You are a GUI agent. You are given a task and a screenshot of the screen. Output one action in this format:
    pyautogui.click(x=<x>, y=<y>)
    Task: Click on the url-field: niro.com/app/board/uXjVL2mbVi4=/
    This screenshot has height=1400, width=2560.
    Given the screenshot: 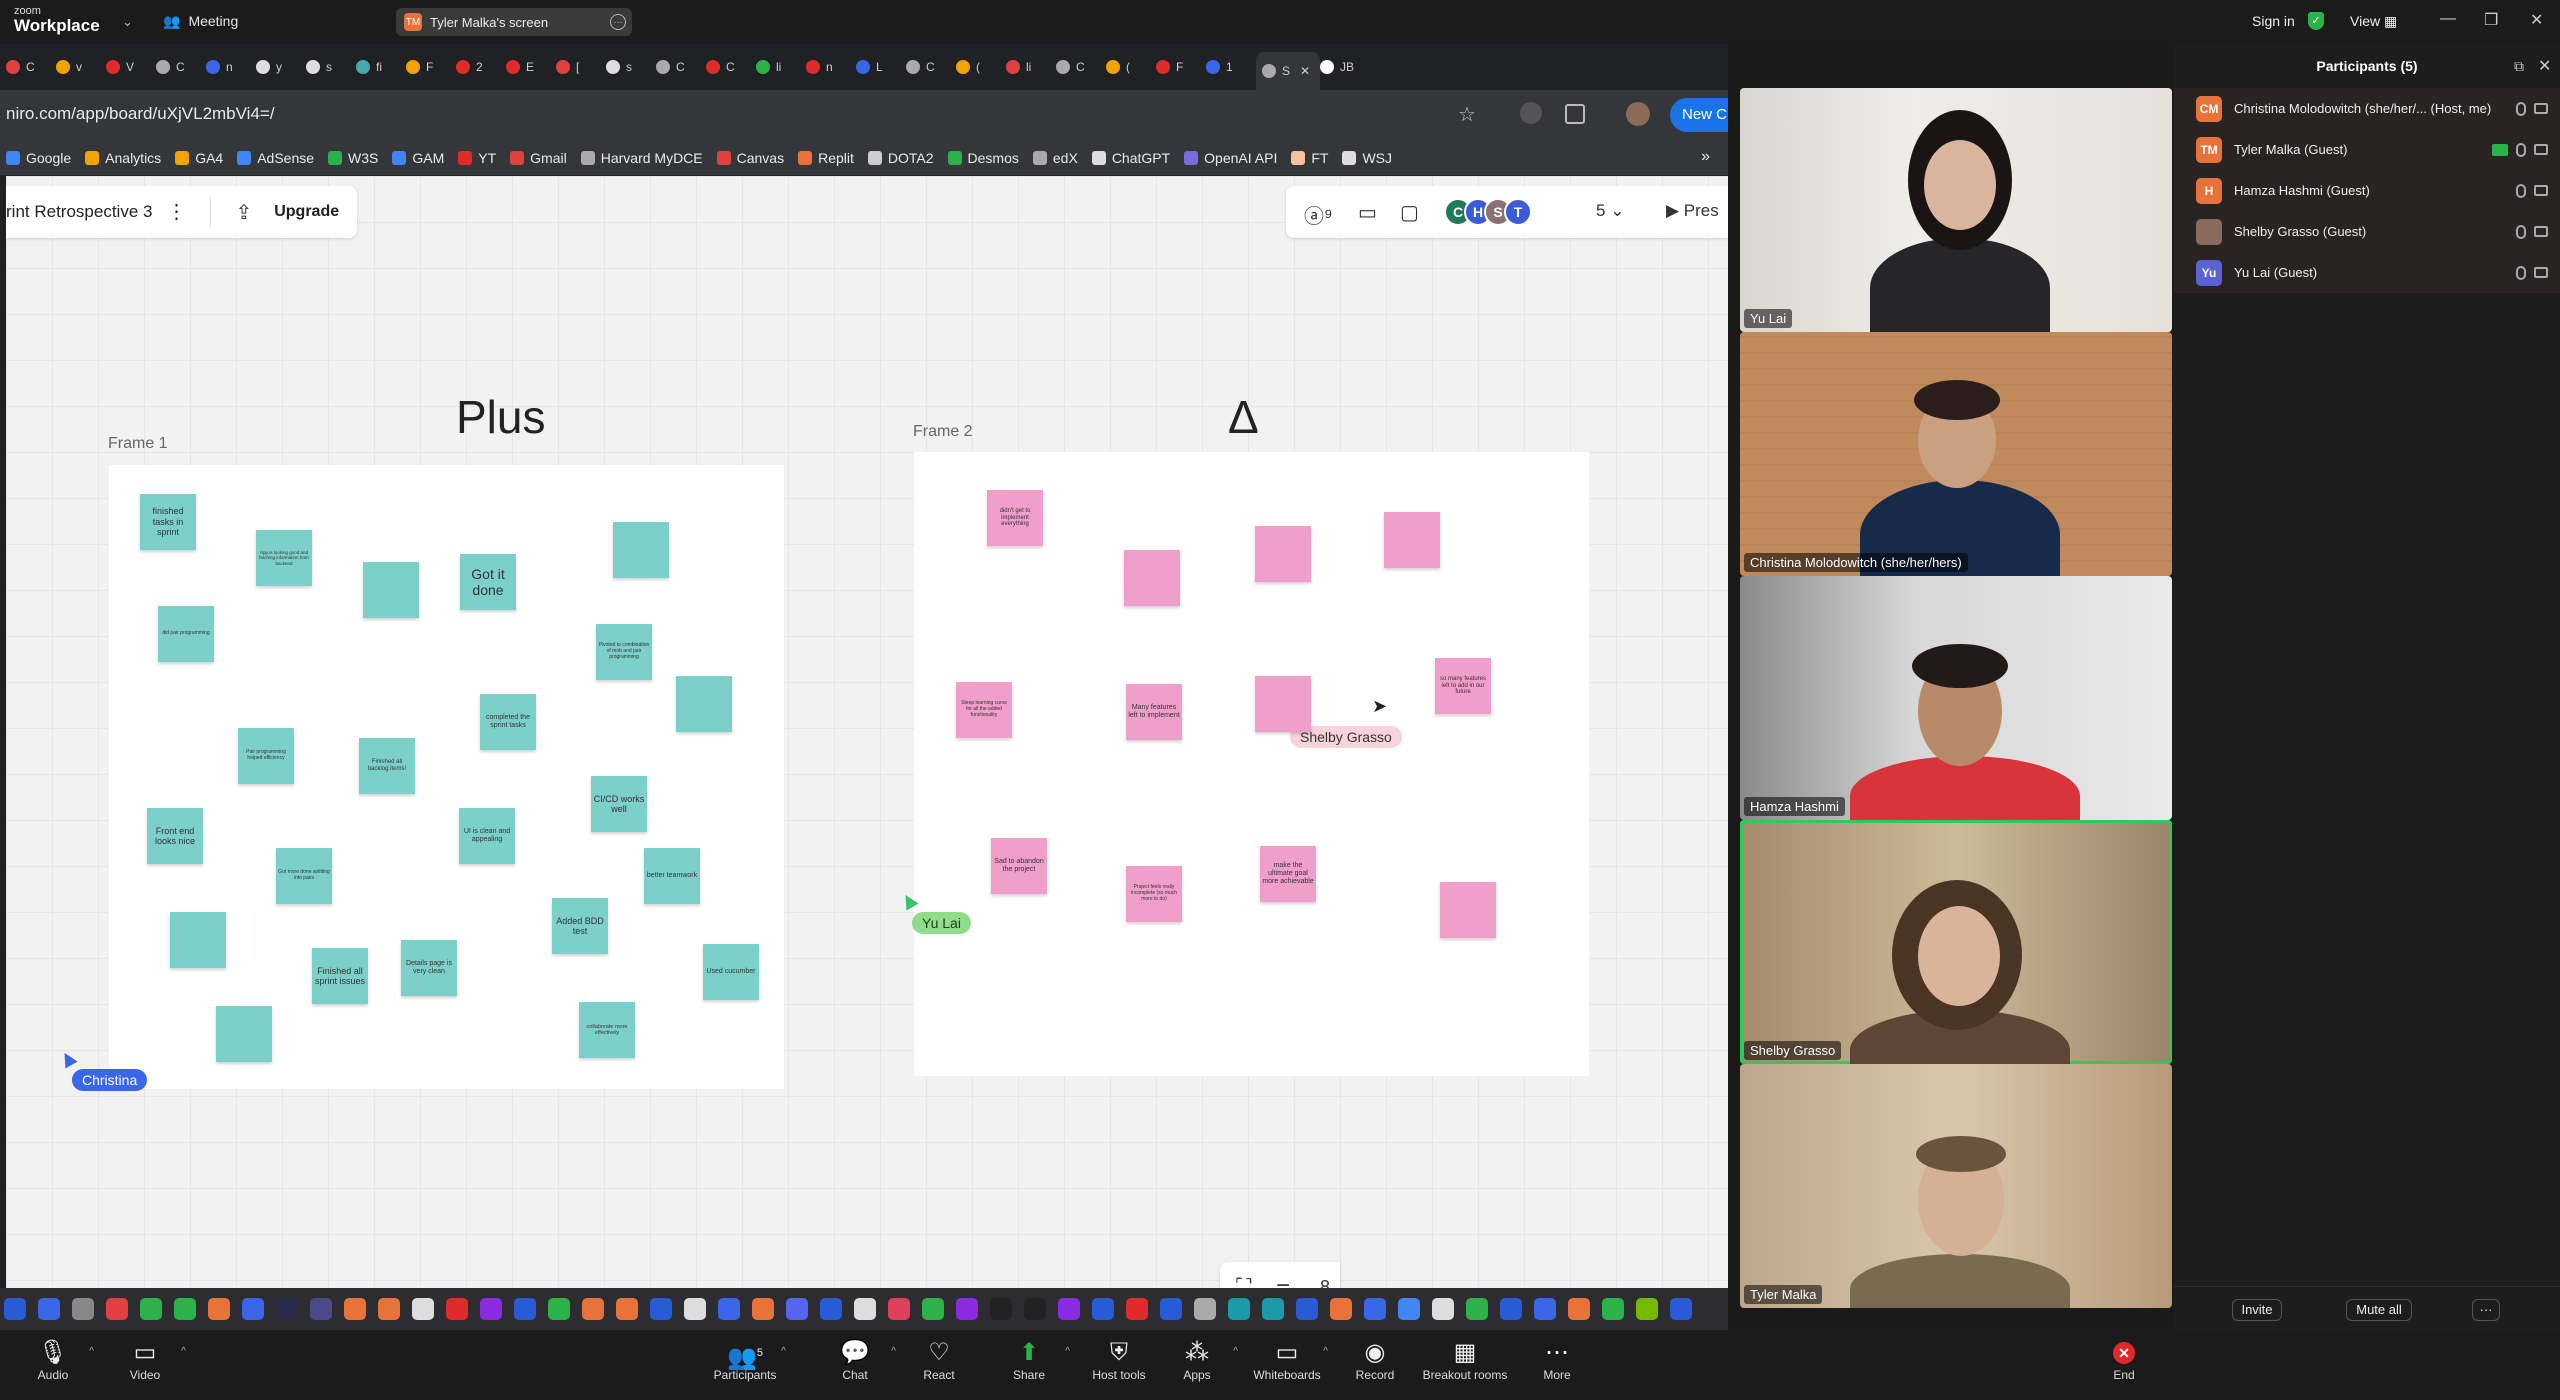 What is the action you would take?
    pyautogui.click(x=140, y=114)
    